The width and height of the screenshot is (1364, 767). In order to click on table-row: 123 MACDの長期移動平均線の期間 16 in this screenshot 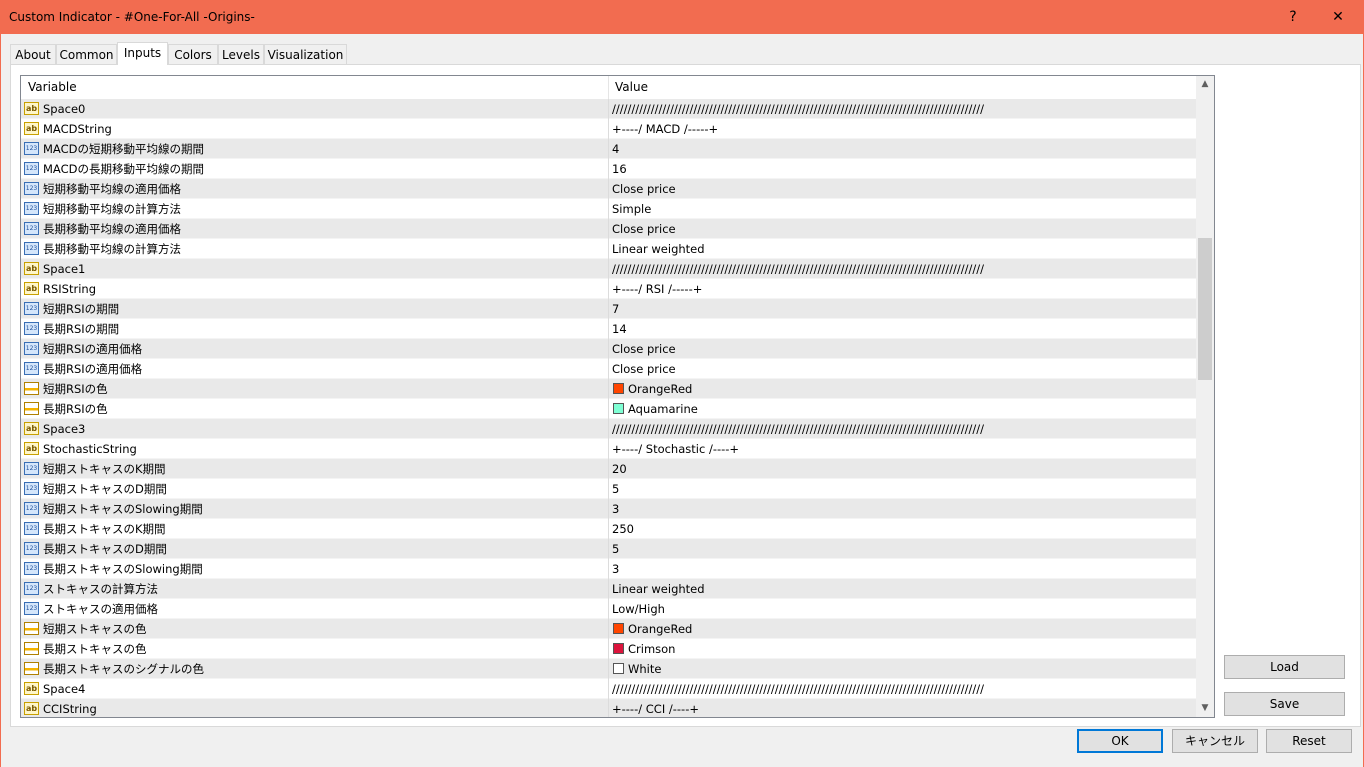, I will do `click(608, 169)`.